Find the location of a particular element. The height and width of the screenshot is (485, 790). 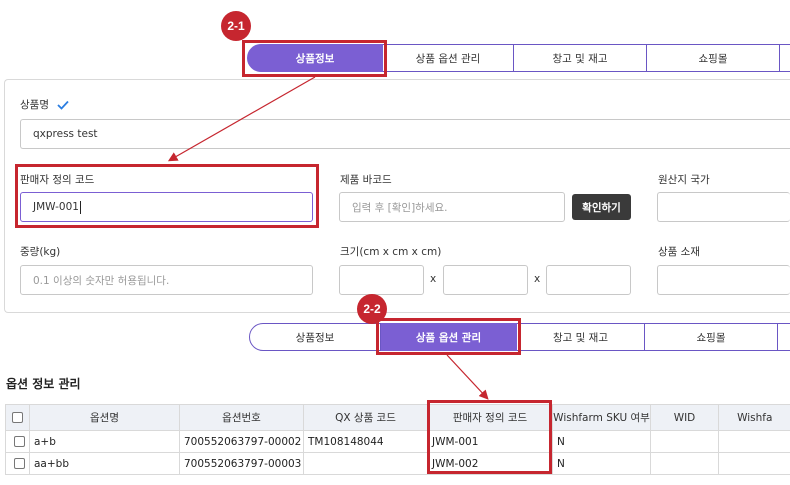

option-number-cell: 700552063797-00002 is located at coordinates (241, 441).